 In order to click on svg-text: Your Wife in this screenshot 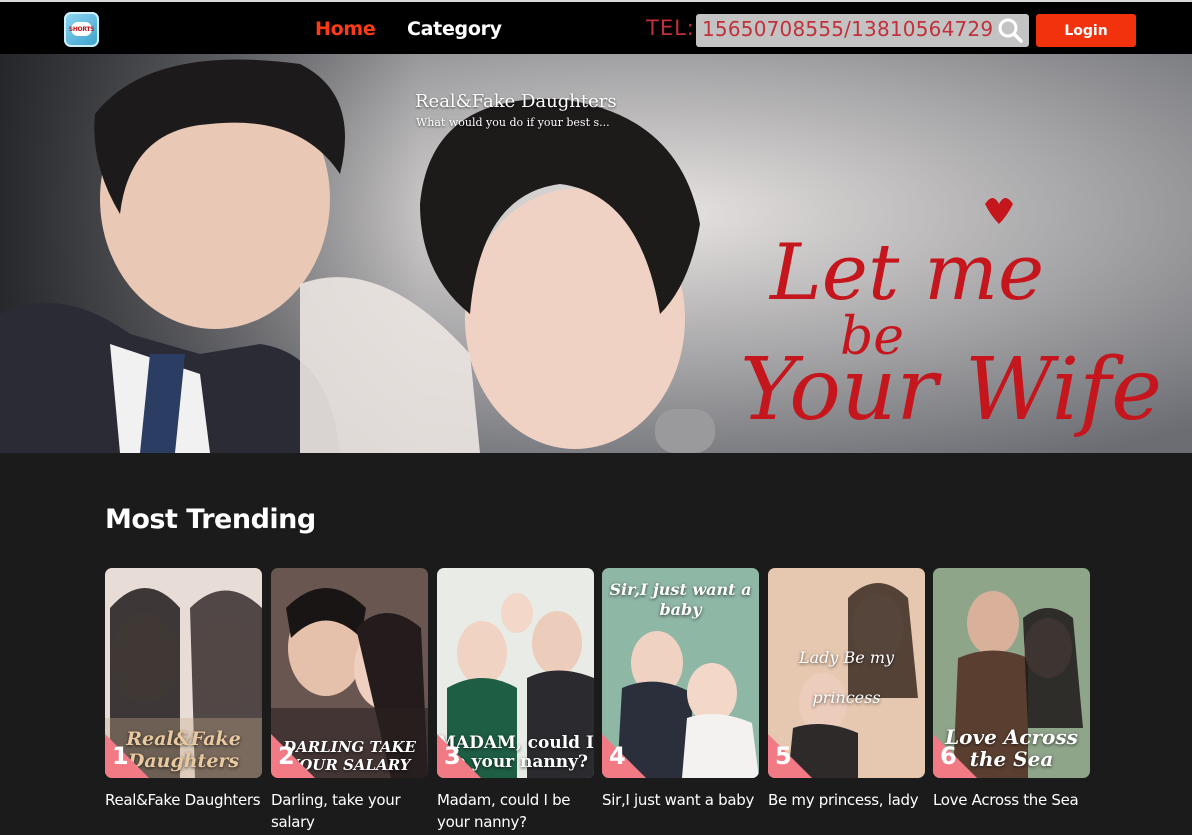, I will do `click(951, 390)`.